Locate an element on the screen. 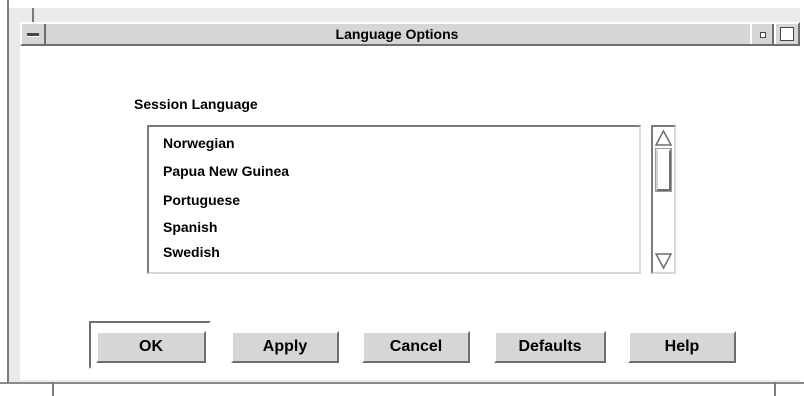 The height and width of the screenshot is (396, 804). defaults-button: Defaults is located at coordinates (550, 347).